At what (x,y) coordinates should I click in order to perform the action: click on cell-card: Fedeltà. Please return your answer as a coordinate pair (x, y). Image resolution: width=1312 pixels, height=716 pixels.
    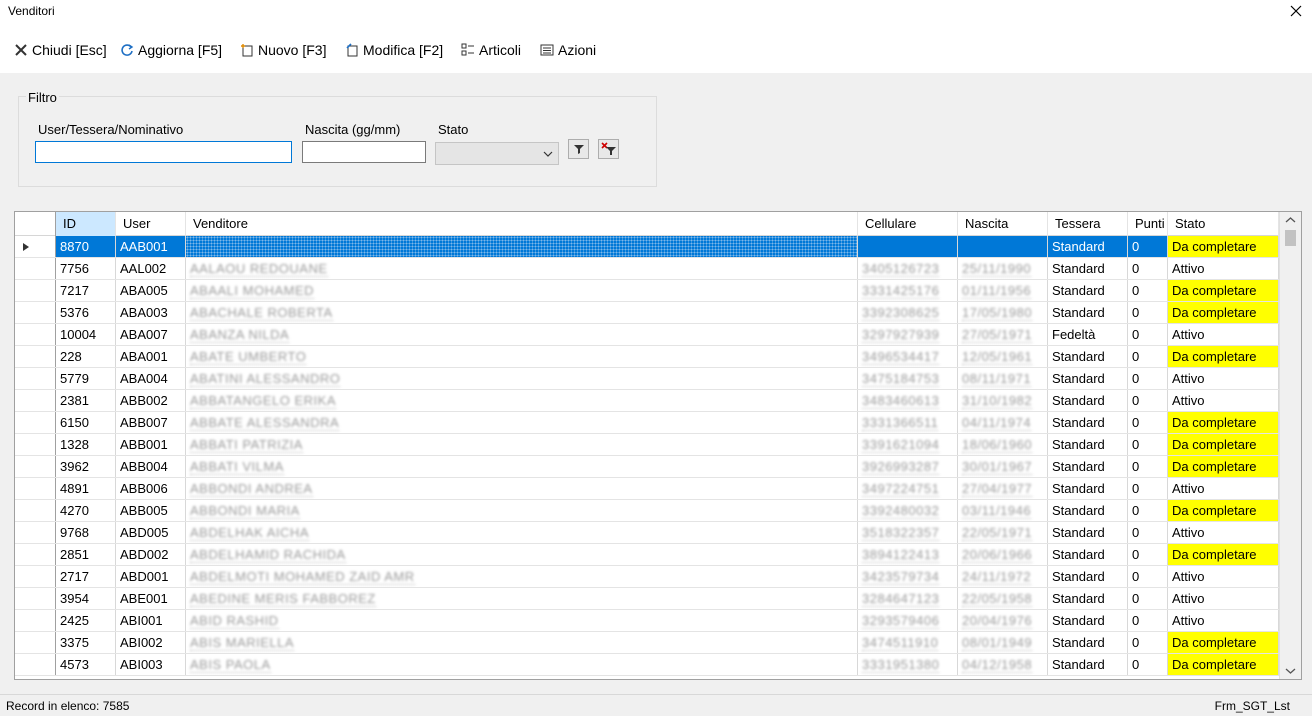
    Looking at the image, I should click on (1088, 334).